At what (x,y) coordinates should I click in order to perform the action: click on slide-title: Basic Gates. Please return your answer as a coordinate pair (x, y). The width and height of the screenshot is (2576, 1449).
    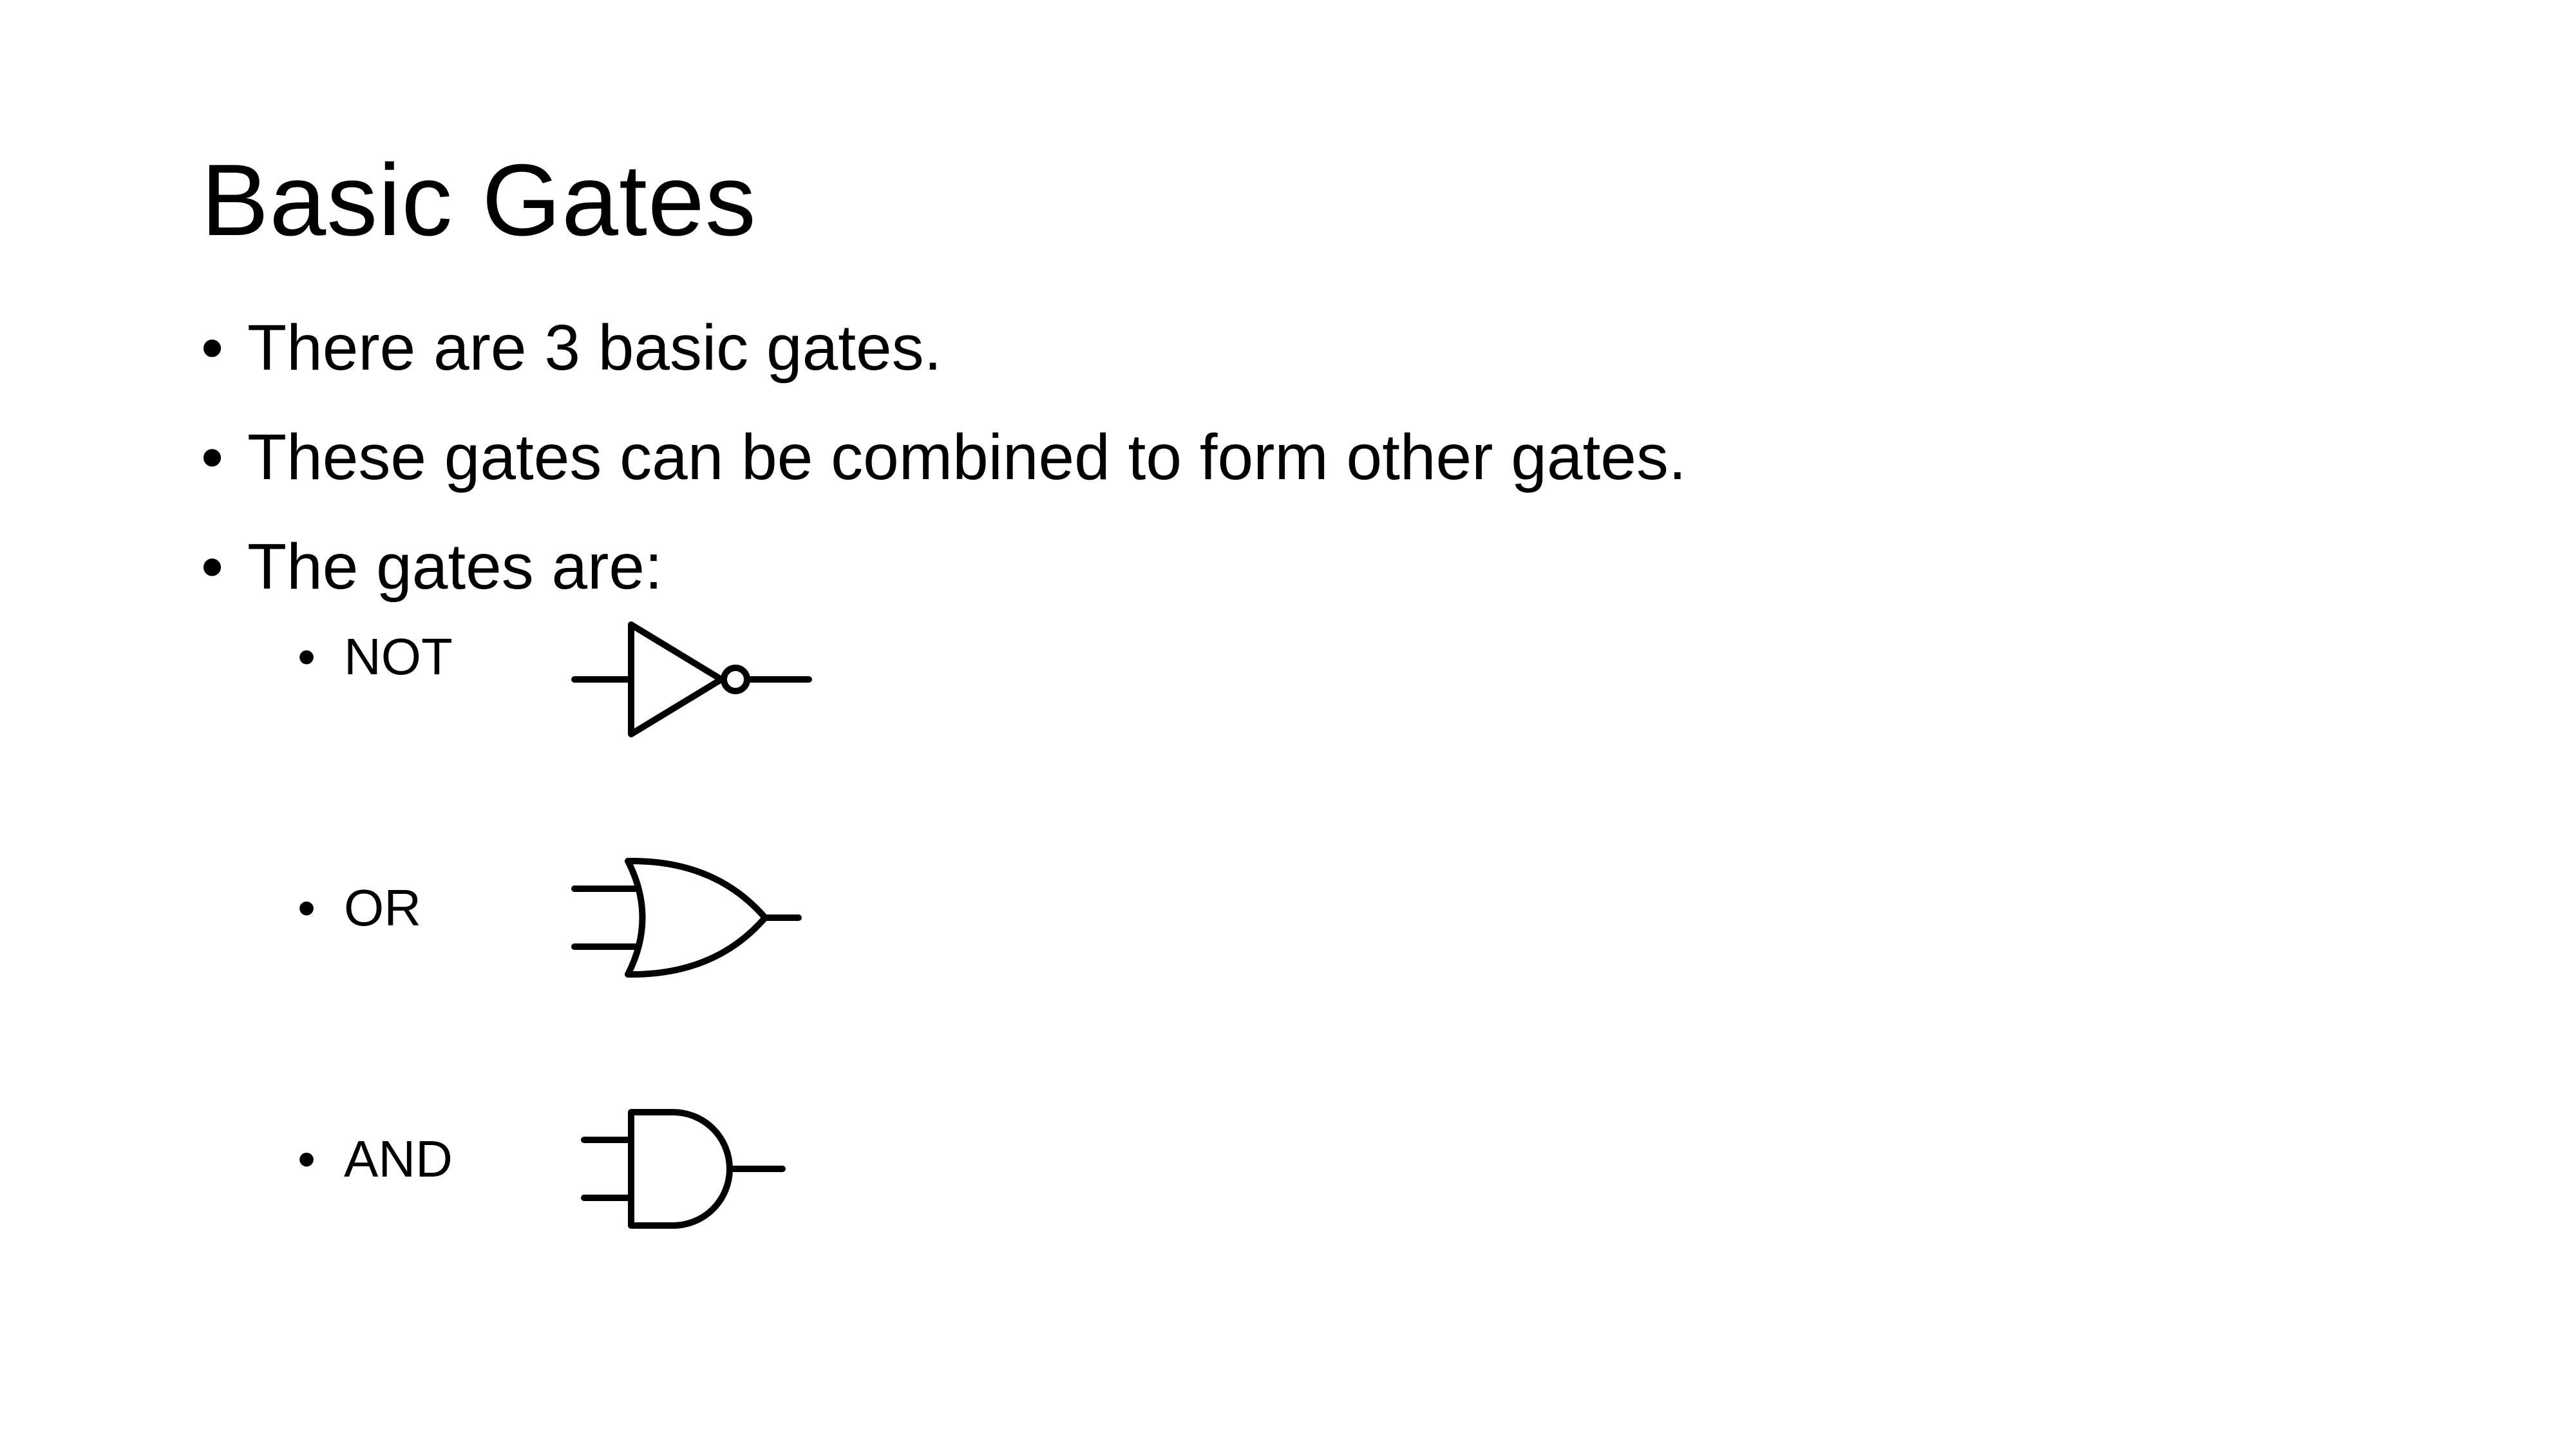
    Looking at the image, I should click on (479, 200).